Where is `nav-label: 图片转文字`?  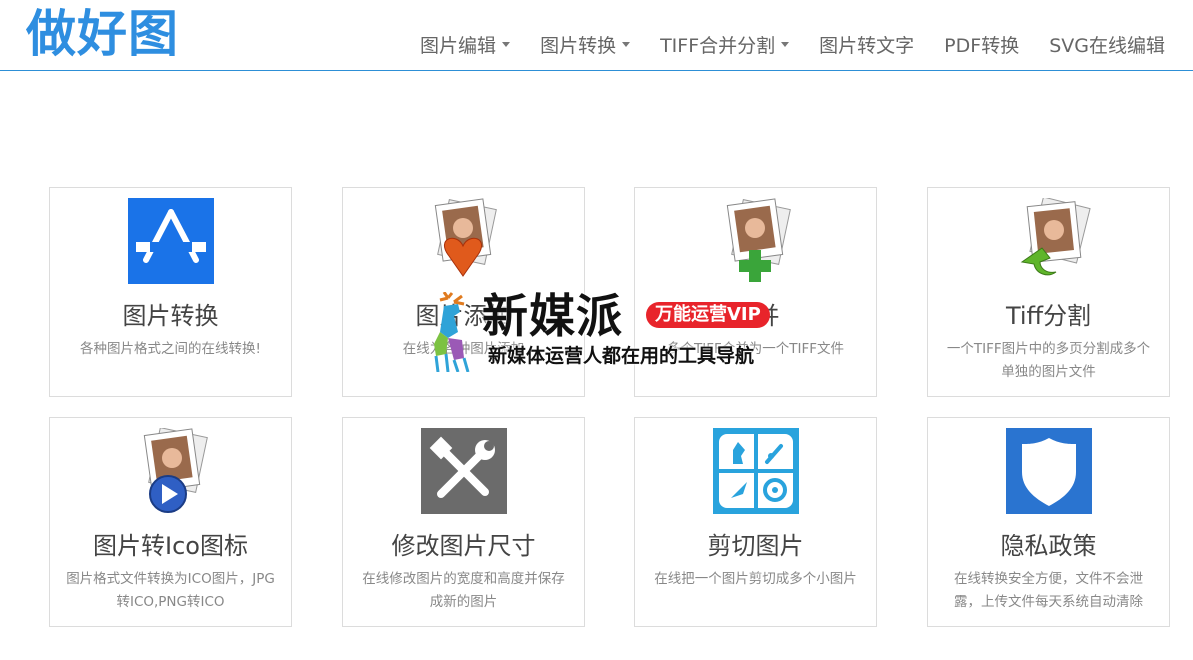
nav-label: 图片转文字 is located at coordinates (867, 46).